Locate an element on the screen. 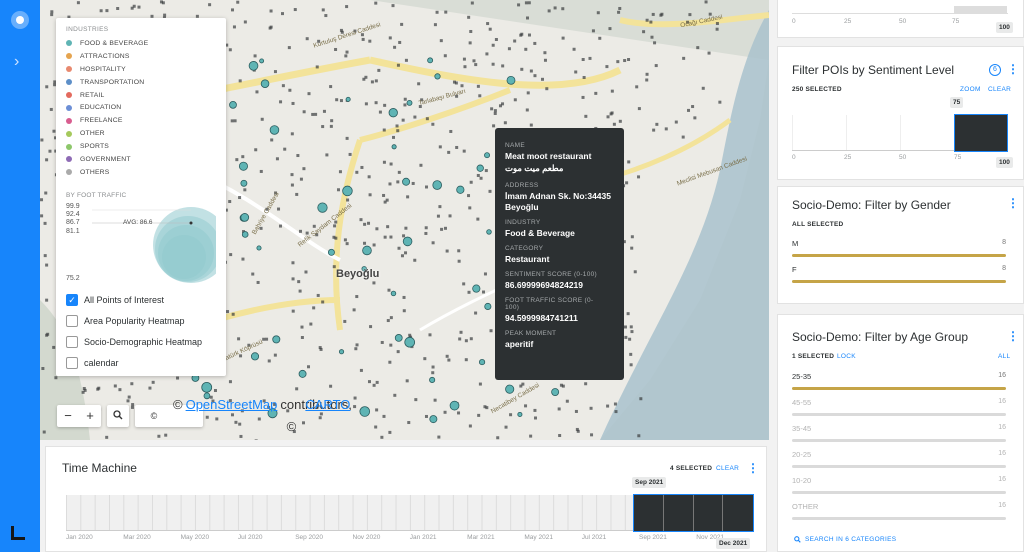 Image resolution: width=1024 pixels, height=552 pixels. layer-toggle: Area Popularity Heatmap is located at coordinates (141, 321).